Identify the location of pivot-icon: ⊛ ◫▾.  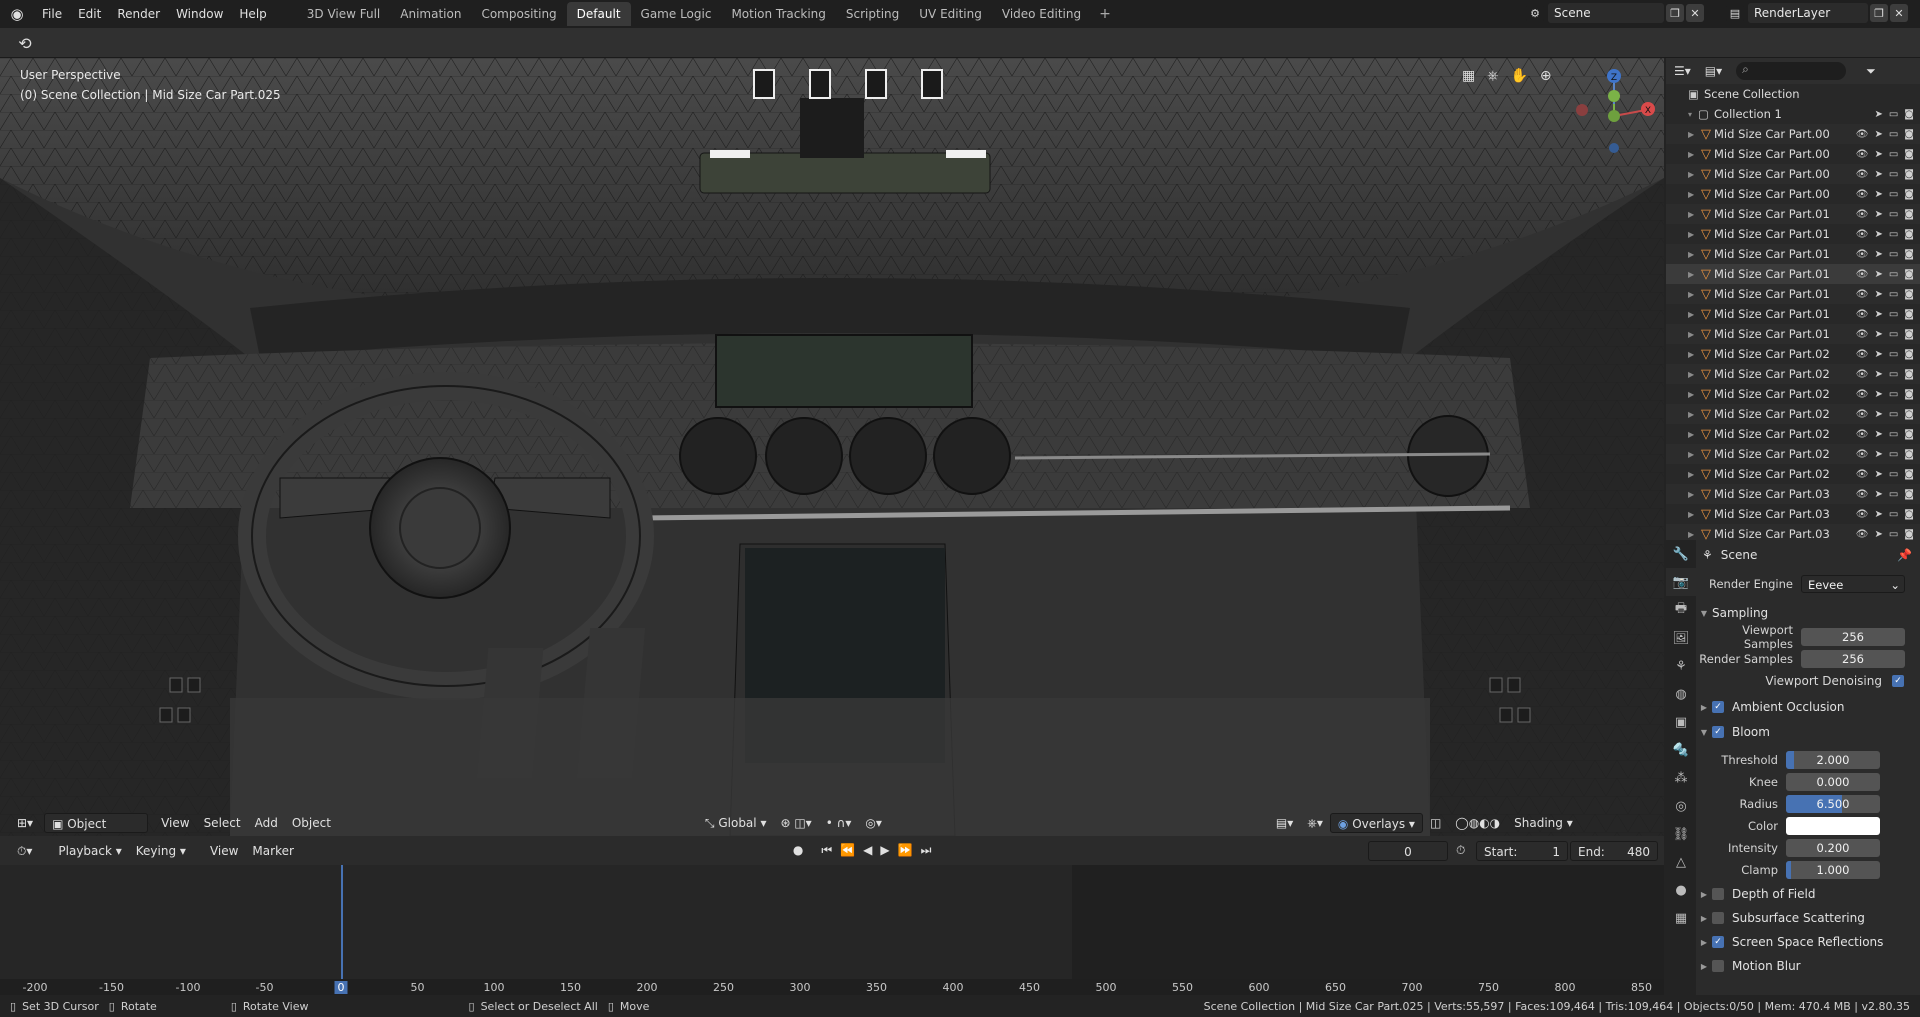
(795, 823).